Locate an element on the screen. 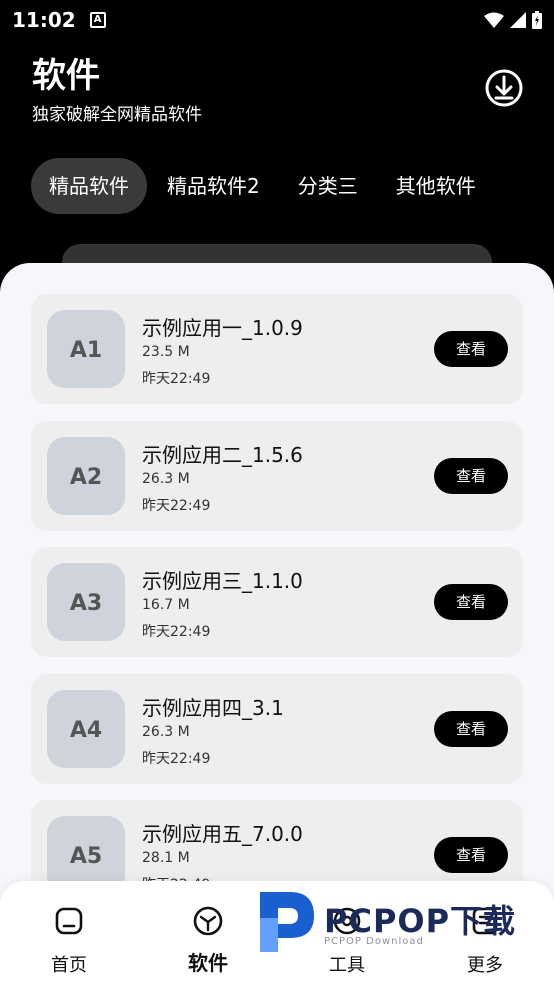 The height and width of the screenshot is (986, 554). app-card: A1 示例应用一_1.0.9 23.5 M 昨天22:49 查看 is located at coordinates (277, 349).